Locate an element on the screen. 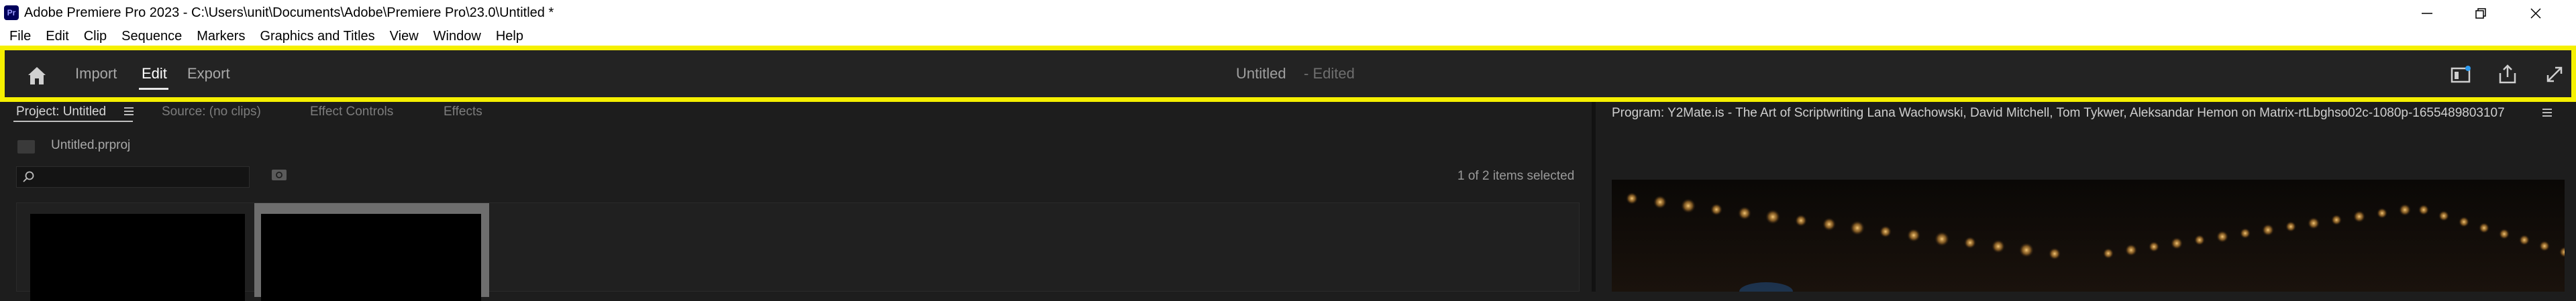 The image size is (2576, 301). restore-button is located at coordinates (2481, 13).